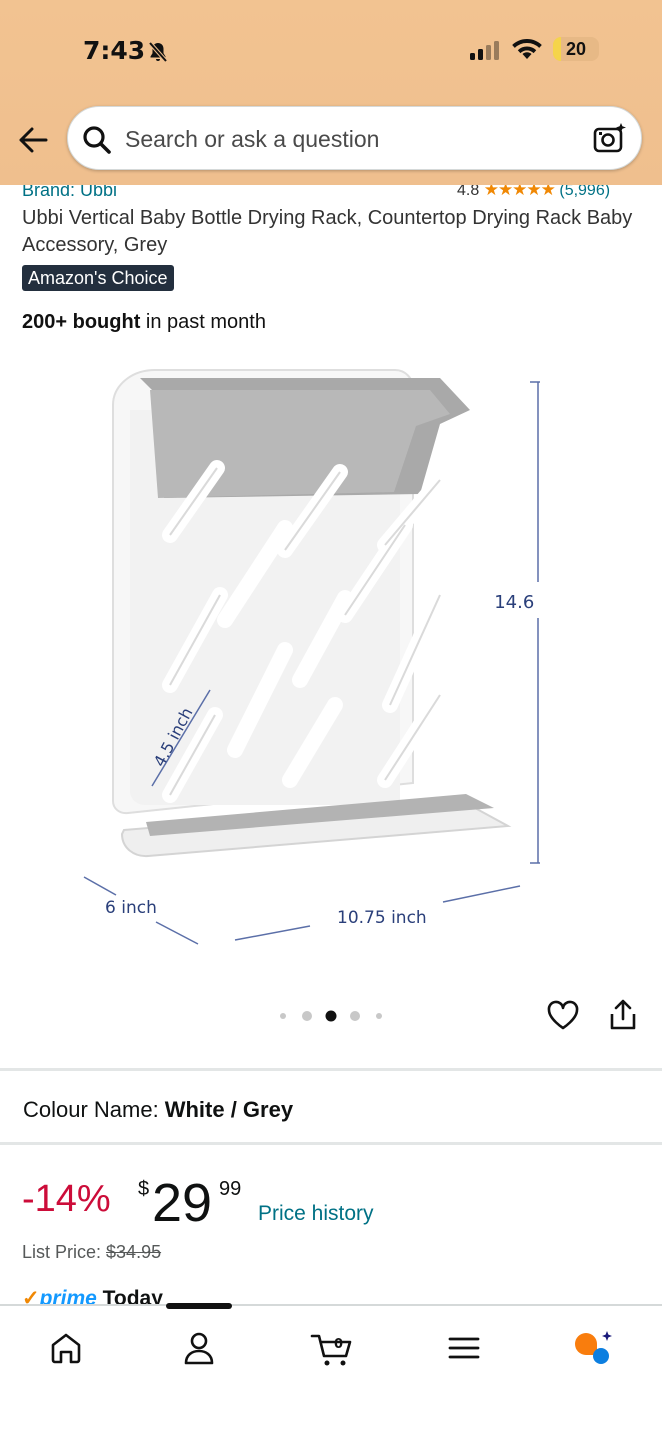  I want to click on colour-value: White / Grey, so click(229, 1109).